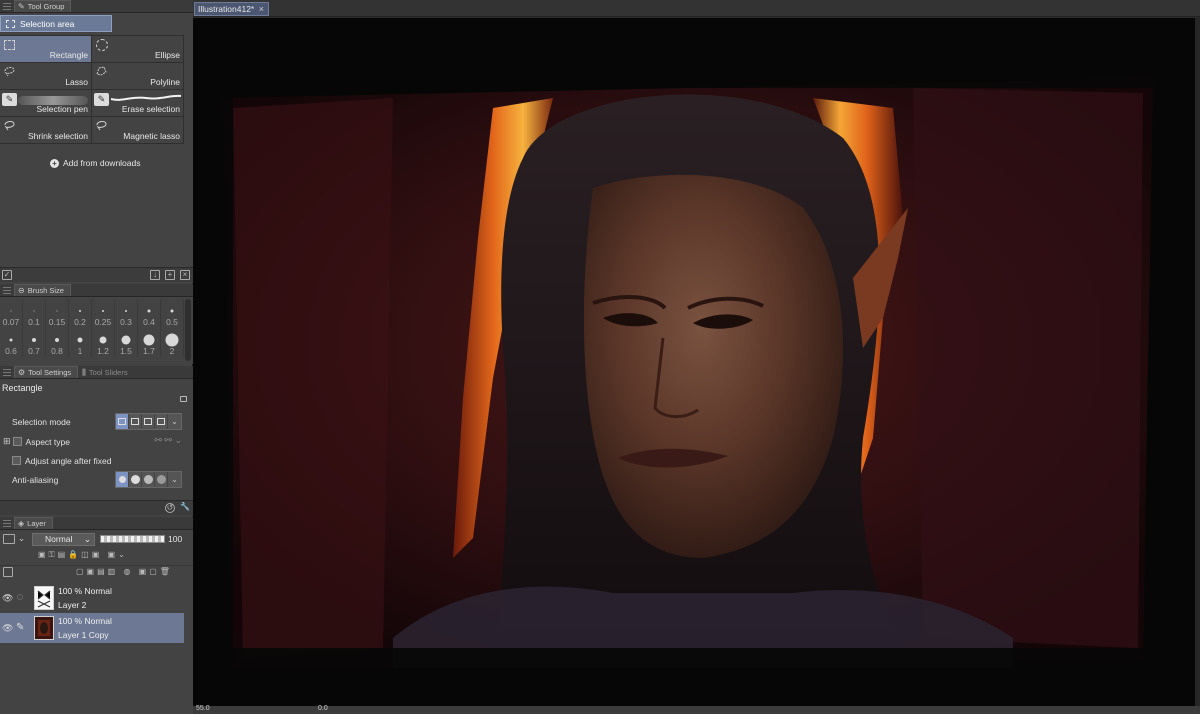 This screenshot has height=714, width=1200. I want to click on brush-size-preset: 2, so click(172, 342).